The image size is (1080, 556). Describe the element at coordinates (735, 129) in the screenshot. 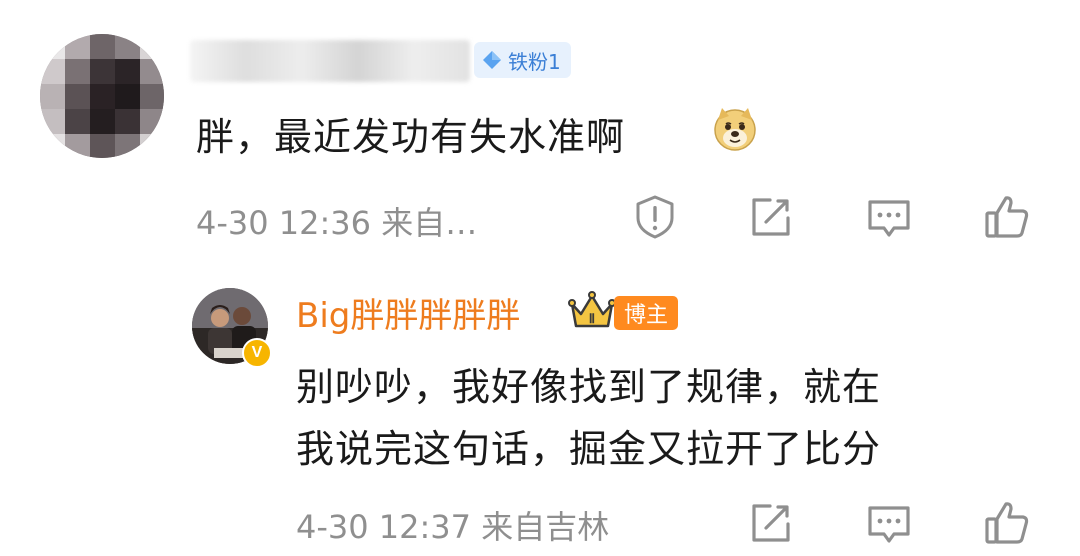

I see `doge-emoji-icon` at that location.